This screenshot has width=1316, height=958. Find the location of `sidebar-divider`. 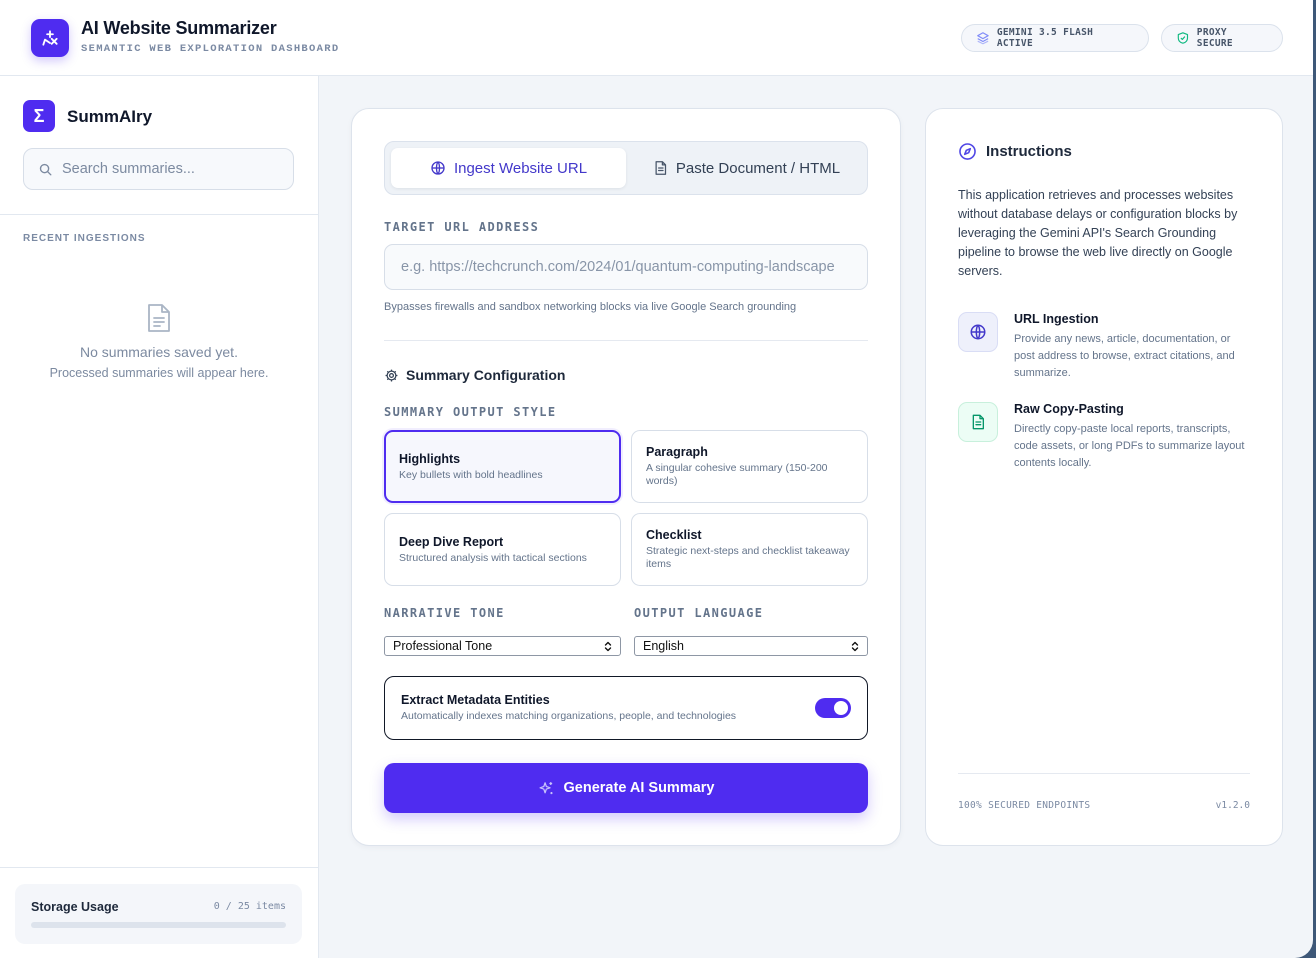

sidebar-divider is located at coordinates (159, 214).